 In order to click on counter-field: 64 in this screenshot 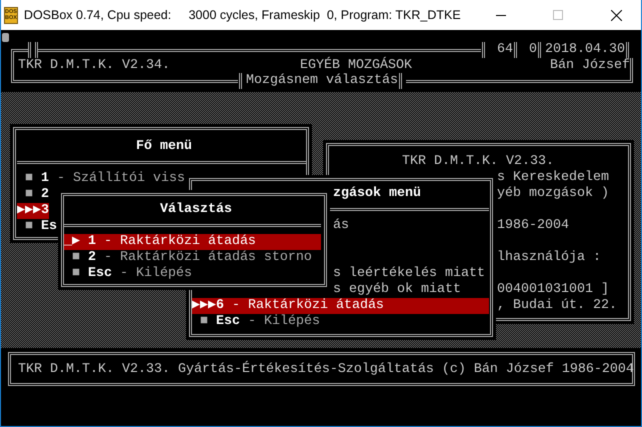, I will do `click(501, 50)`.